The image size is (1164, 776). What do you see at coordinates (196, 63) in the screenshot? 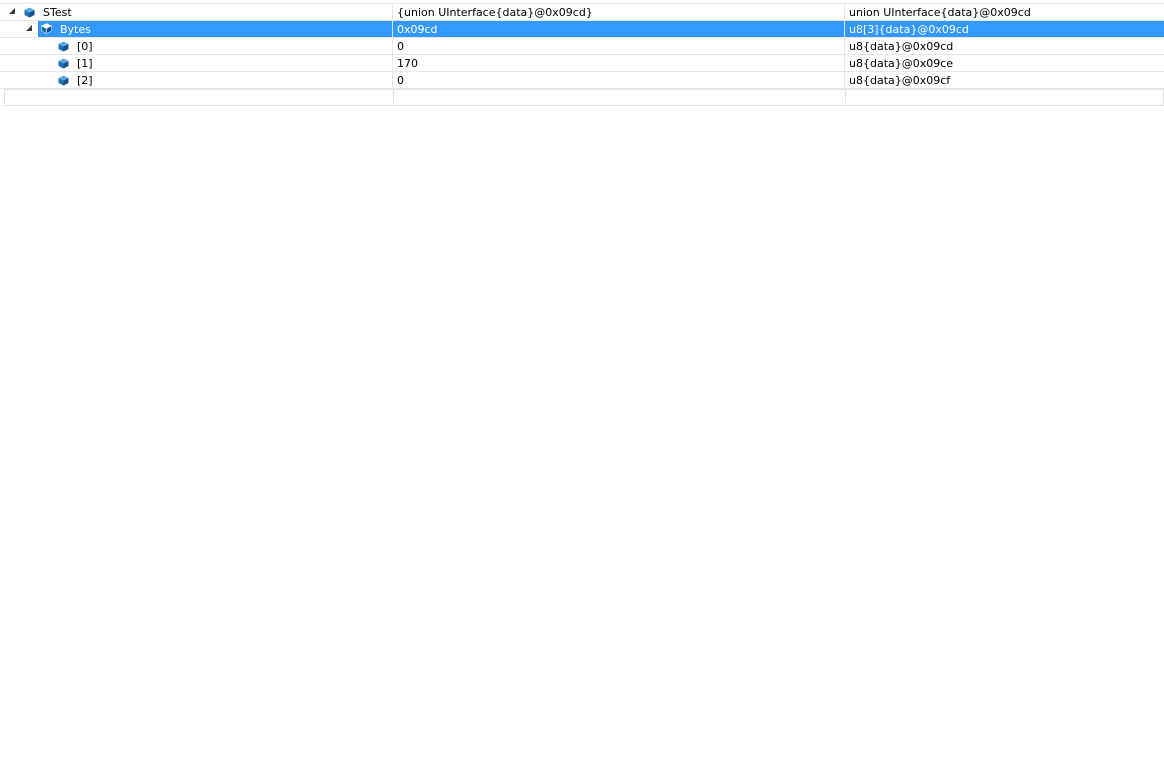
I see `name-cell: [1]` at bounding box center [196, 63].